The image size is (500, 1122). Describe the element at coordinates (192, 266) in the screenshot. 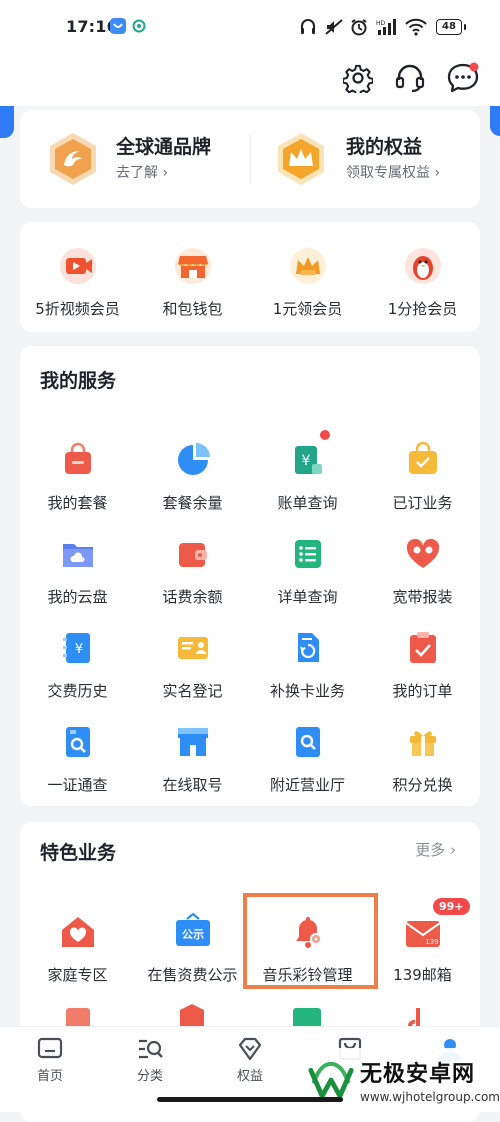

I see `shop-icon` at that location.